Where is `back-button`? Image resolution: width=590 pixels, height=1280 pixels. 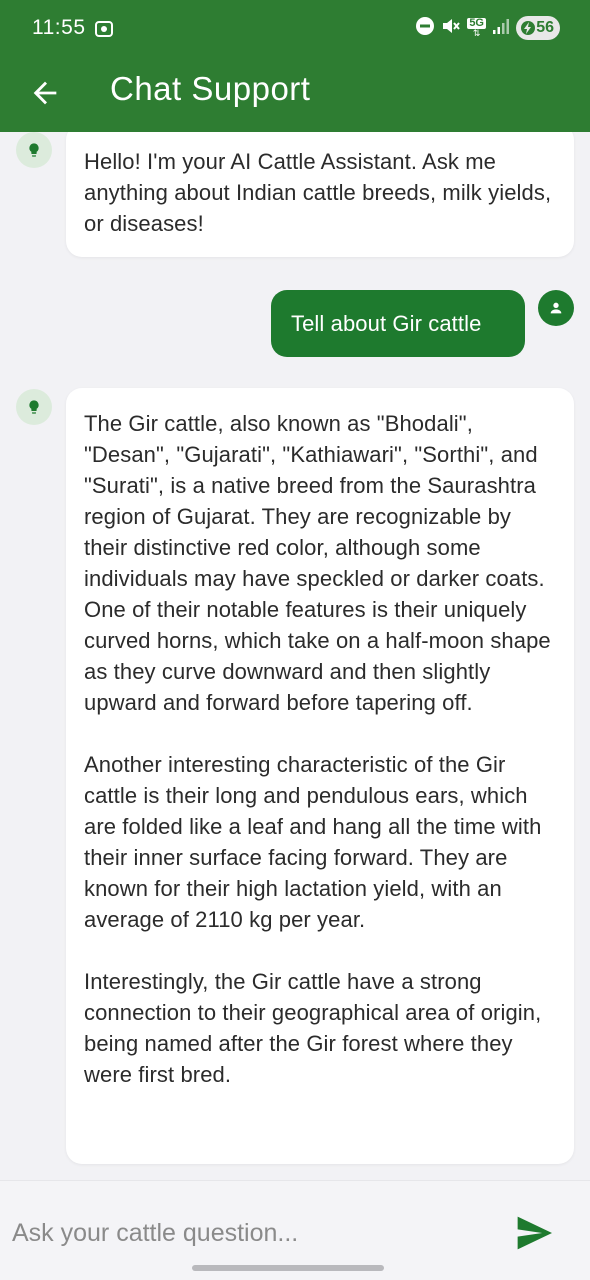
back-button is located at coordinates (45, 93).